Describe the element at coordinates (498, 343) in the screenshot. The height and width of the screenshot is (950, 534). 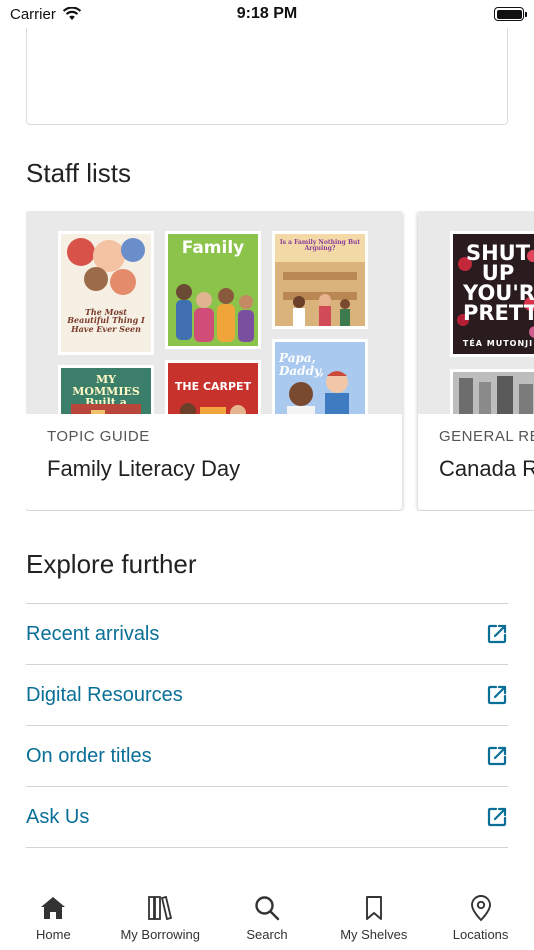
I see `book-author: TÉA MUTONJI` at that location.